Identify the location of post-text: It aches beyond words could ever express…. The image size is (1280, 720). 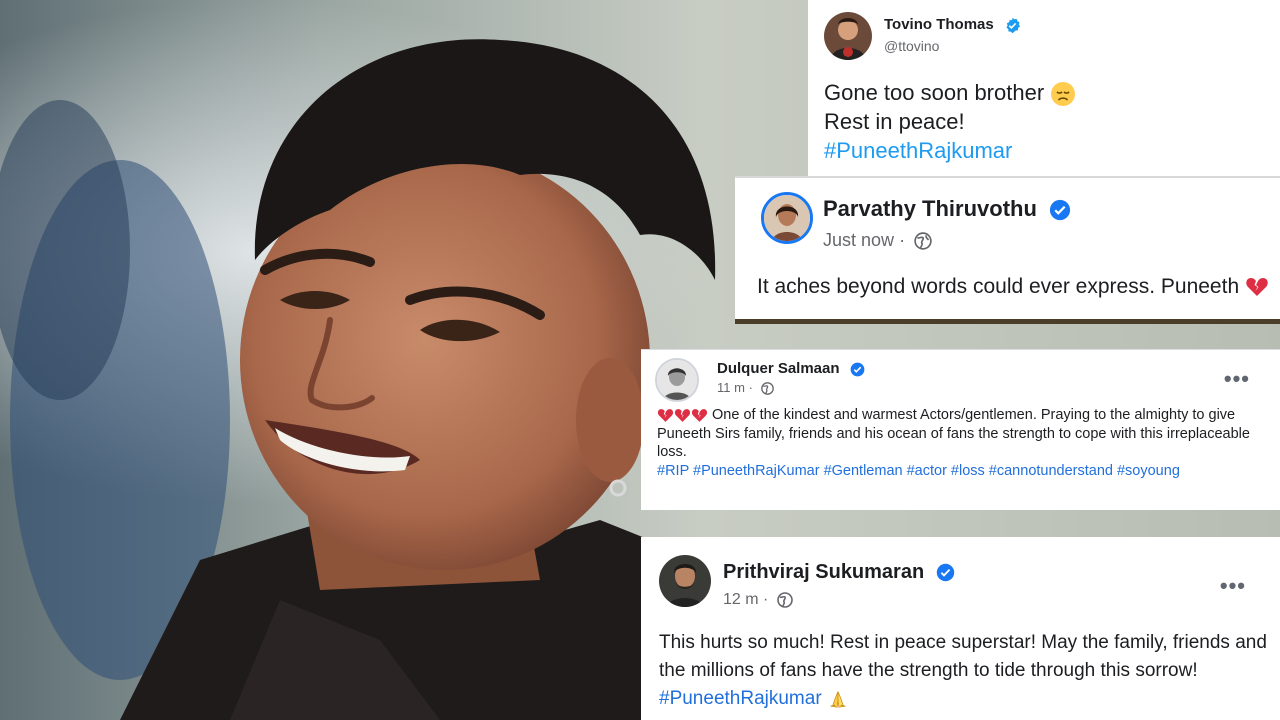
(1013, 287).